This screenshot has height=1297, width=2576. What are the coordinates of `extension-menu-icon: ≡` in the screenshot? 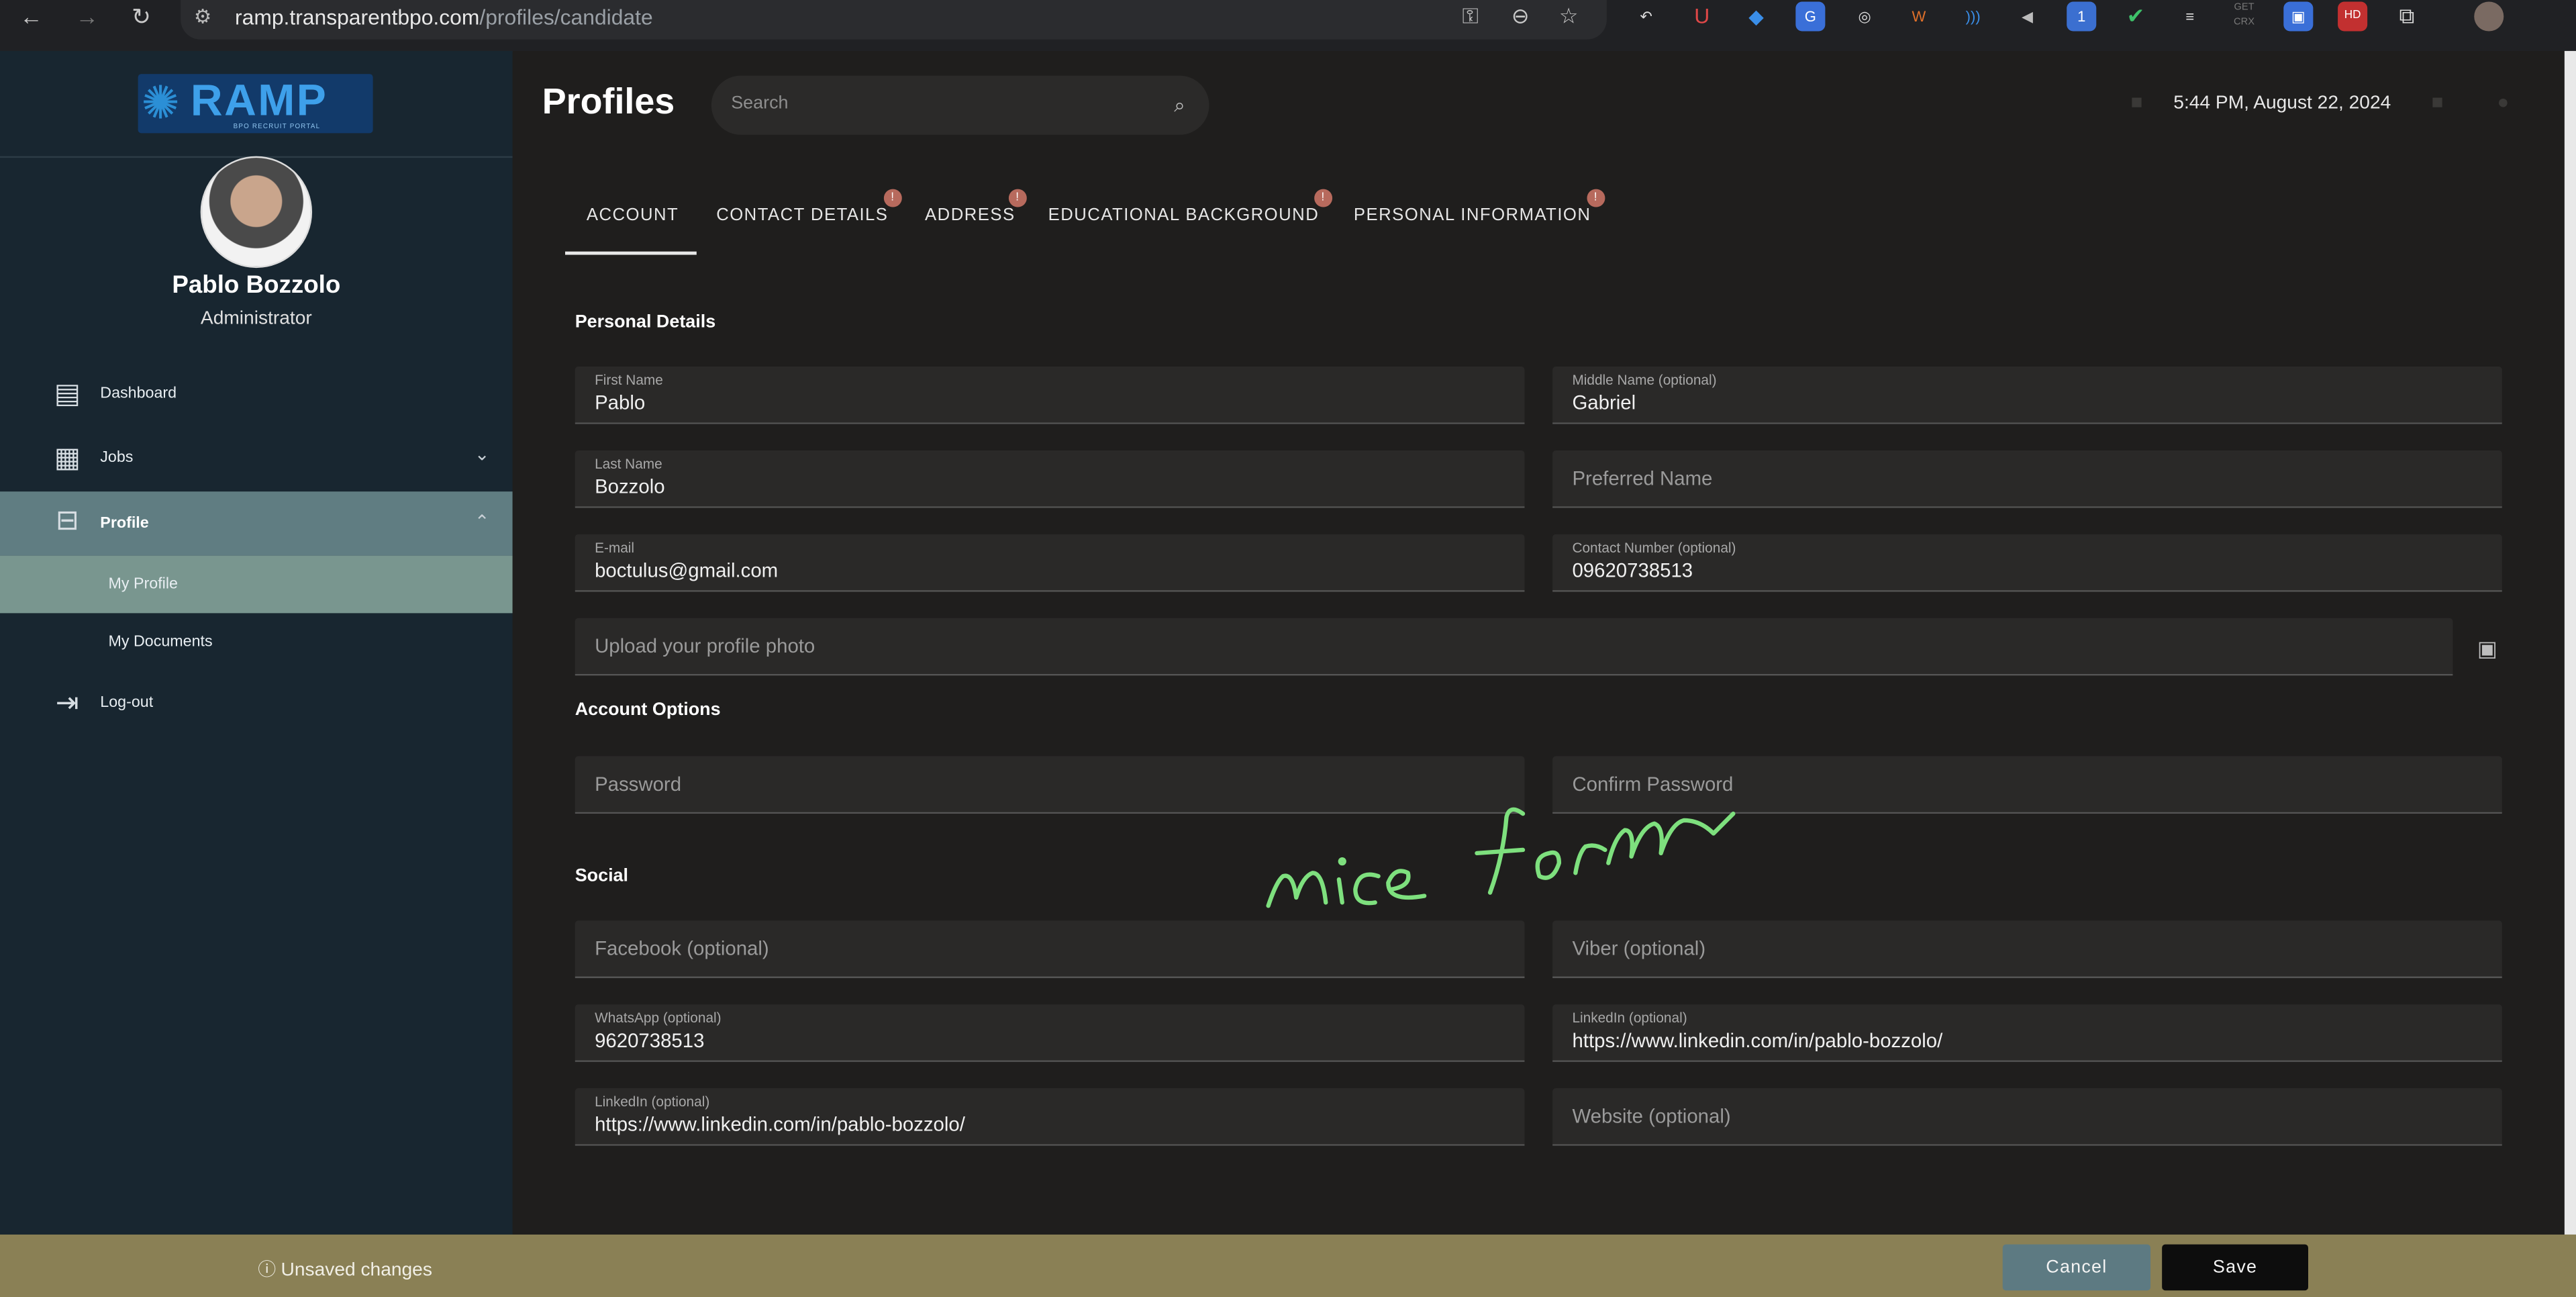 It's located at (2190, 16).